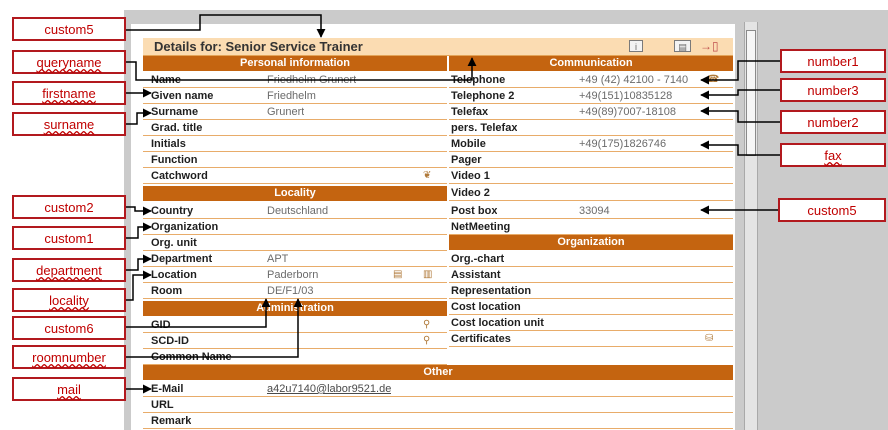 The width and height of the screenshot is (888, 430). I want to click on annotation-fax: fax, so click(833, 155).